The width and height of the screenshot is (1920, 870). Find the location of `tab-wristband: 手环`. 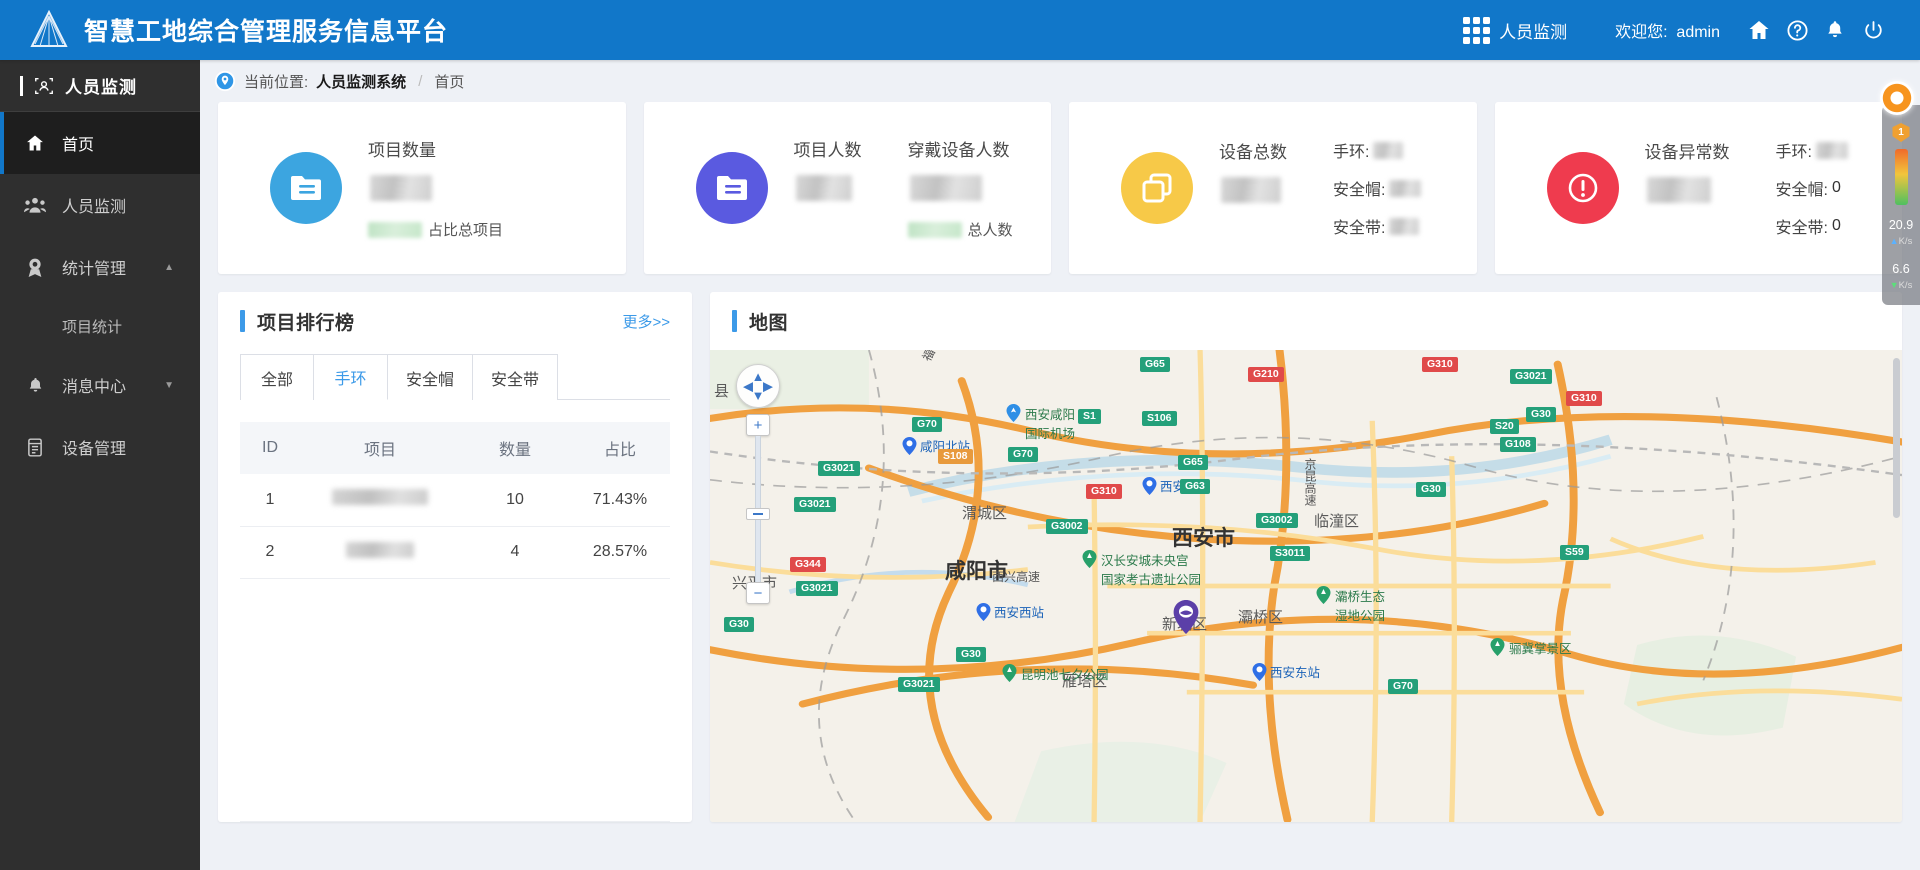

tab-wristband: 手环 is located at coordinates (351, 377).